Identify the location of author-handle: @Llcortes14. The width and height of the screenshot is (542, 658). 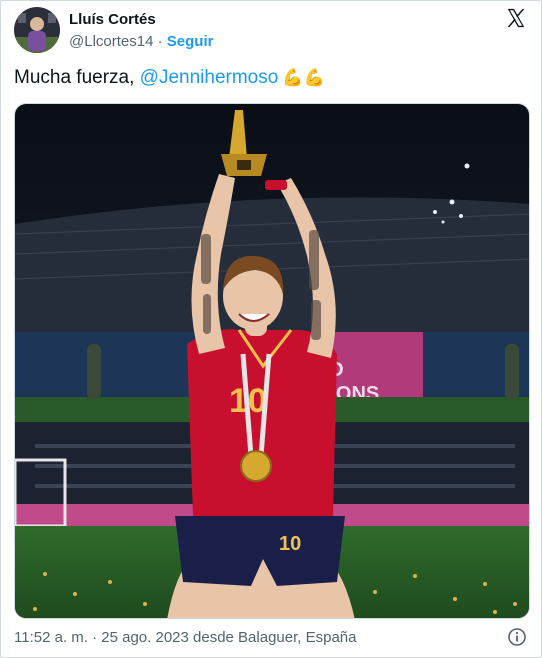
(111, 41).